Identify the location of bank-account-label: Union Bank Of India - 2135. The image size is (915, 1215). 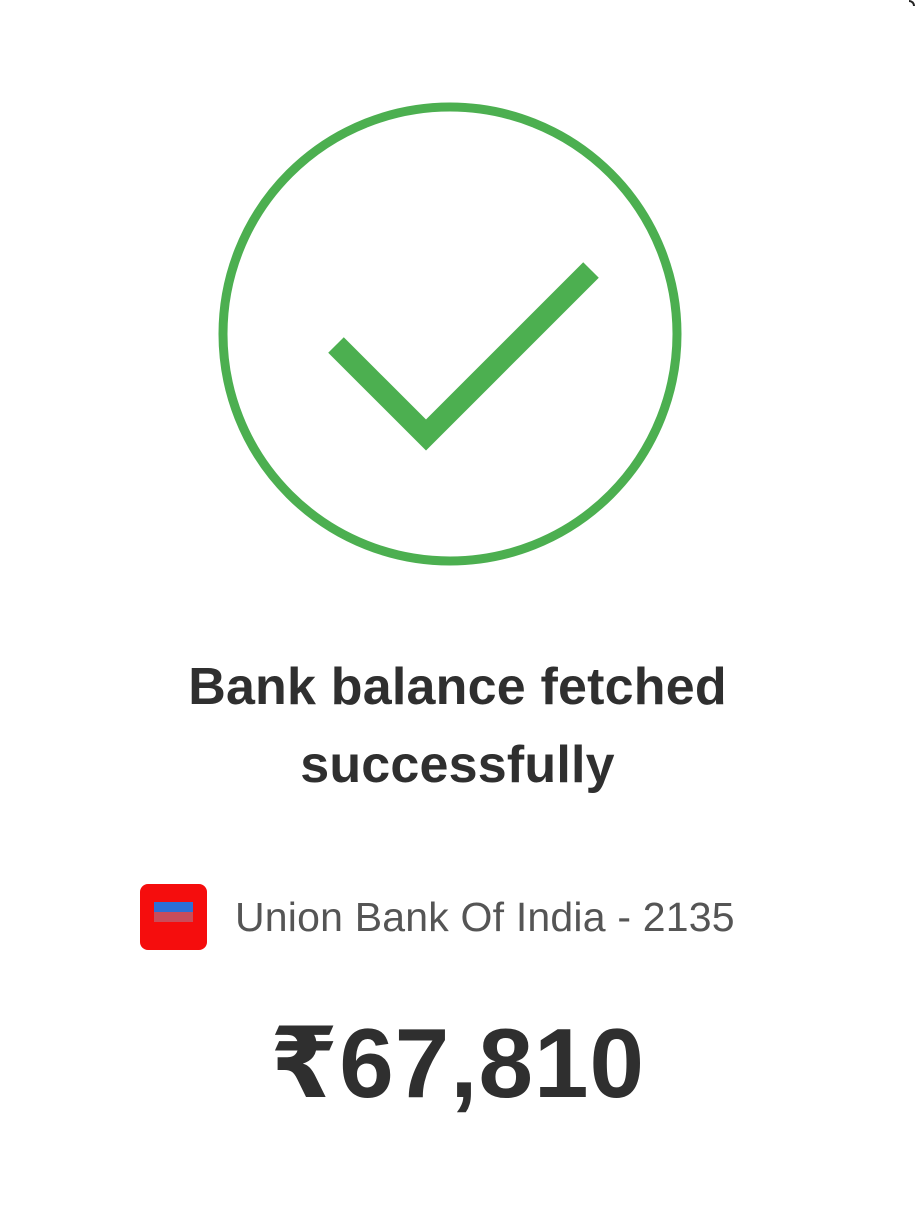
(485, 916).